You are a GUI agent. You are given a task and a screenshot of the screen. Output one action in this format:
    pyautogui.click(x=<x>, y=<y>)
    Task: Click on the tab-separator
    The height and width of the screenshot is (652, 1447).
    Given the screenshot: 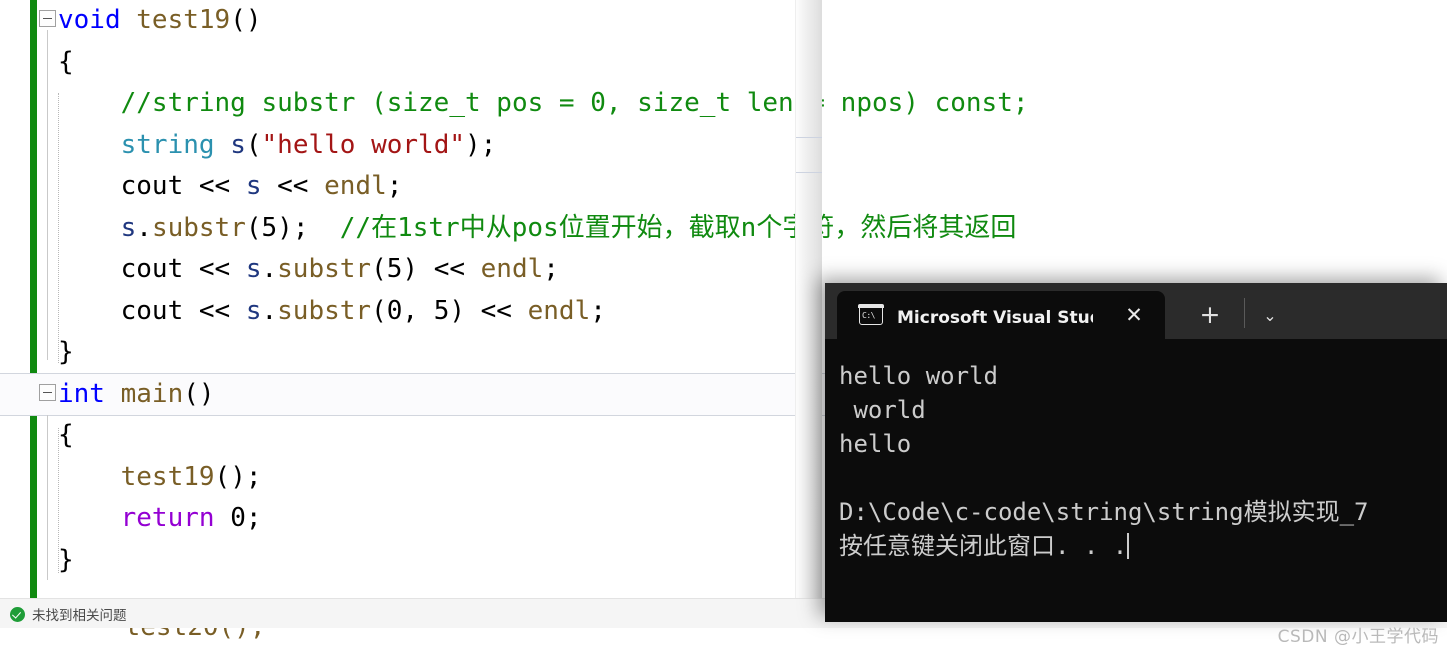 What is the action you would take?
    pyautogui.click(x=1244, y=313)
    